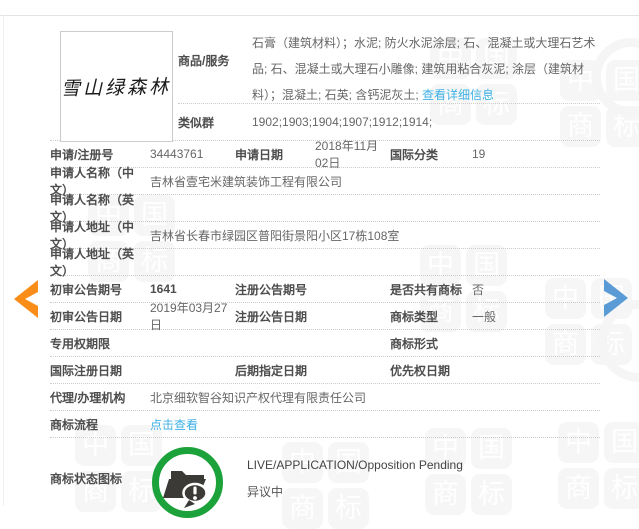 This screenshot has height=529, width=639. Describe the element at coordinates (420, 370) in the screenshot. I see `priority-date-label: 优先权日期` at that location.